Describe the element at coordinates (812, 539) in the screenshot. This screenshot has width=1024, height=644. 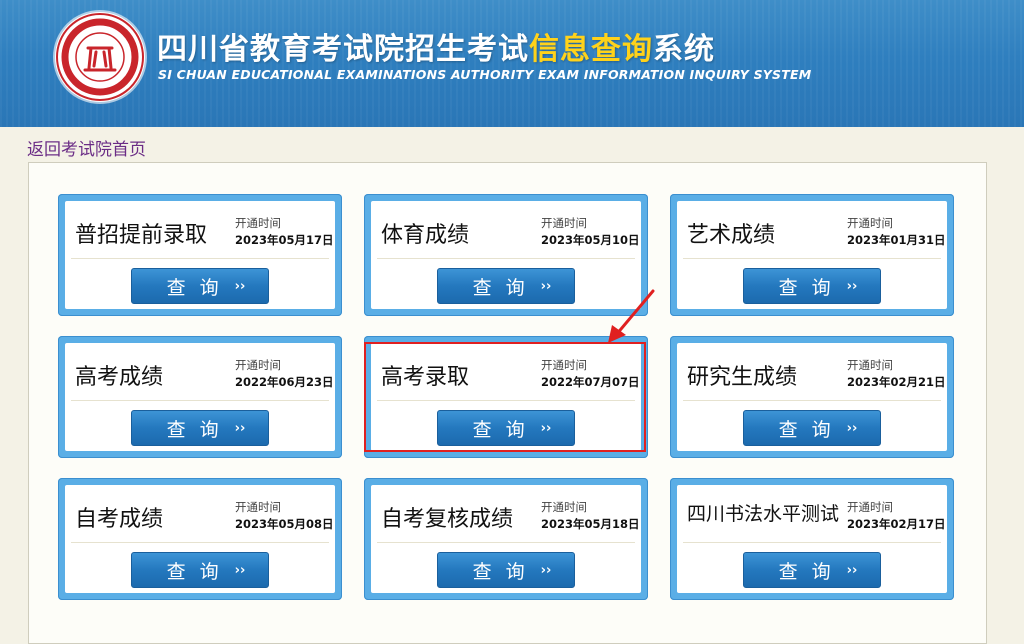
I see `card-calligraphy-test: 四川书法水平测试 开通时间 2023年02月17日 查询 ››` at that location.